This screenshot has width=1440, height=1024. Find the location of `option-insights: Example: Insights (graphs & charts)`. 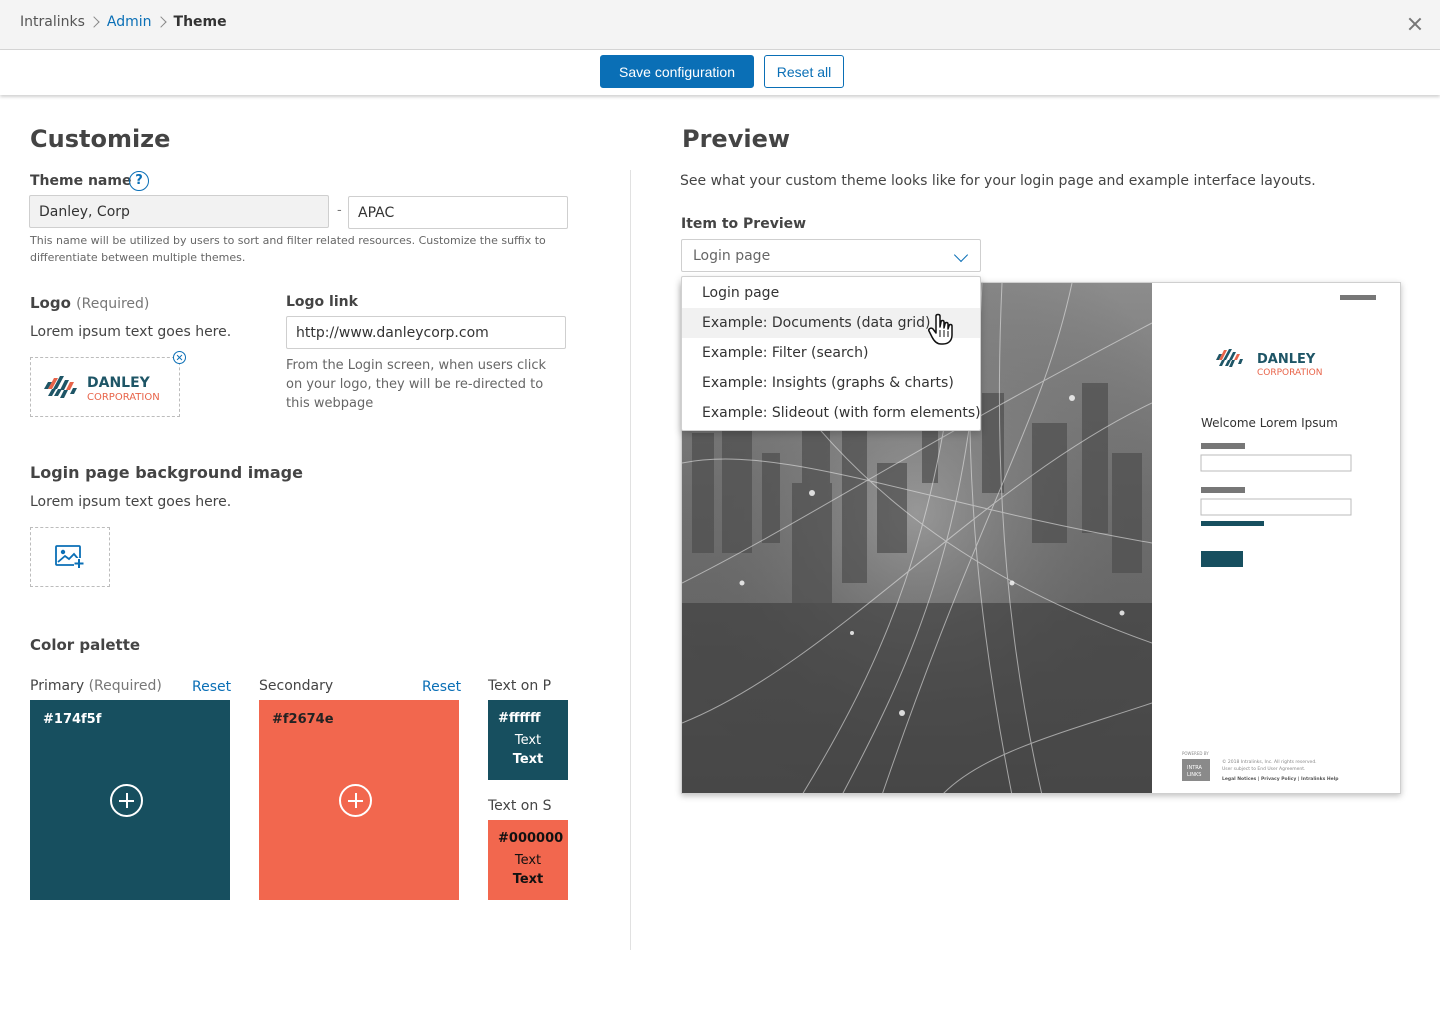

option-insights: Example: Insights (graphs & charts) is located at coordinates (831, 383).